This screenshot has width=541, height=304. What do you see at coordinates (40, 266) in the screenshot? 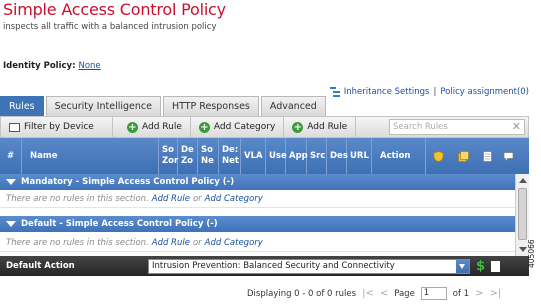
I see `default-action-label: Default Action` at bounding box center [40, 266].